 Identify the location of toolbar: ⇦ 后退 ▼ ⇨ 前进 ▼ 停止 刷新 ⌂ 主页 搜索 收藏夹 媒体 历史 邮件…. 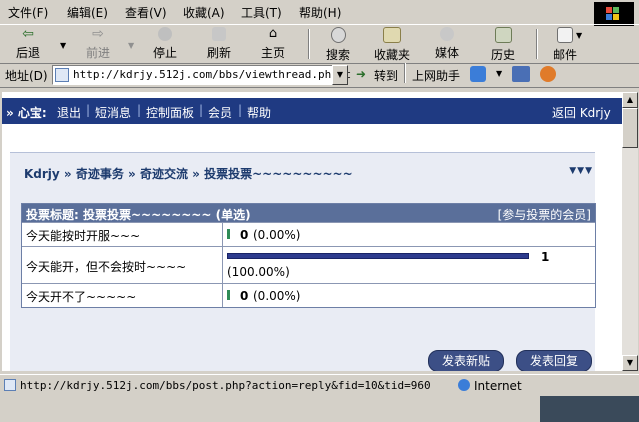
(319, 44).